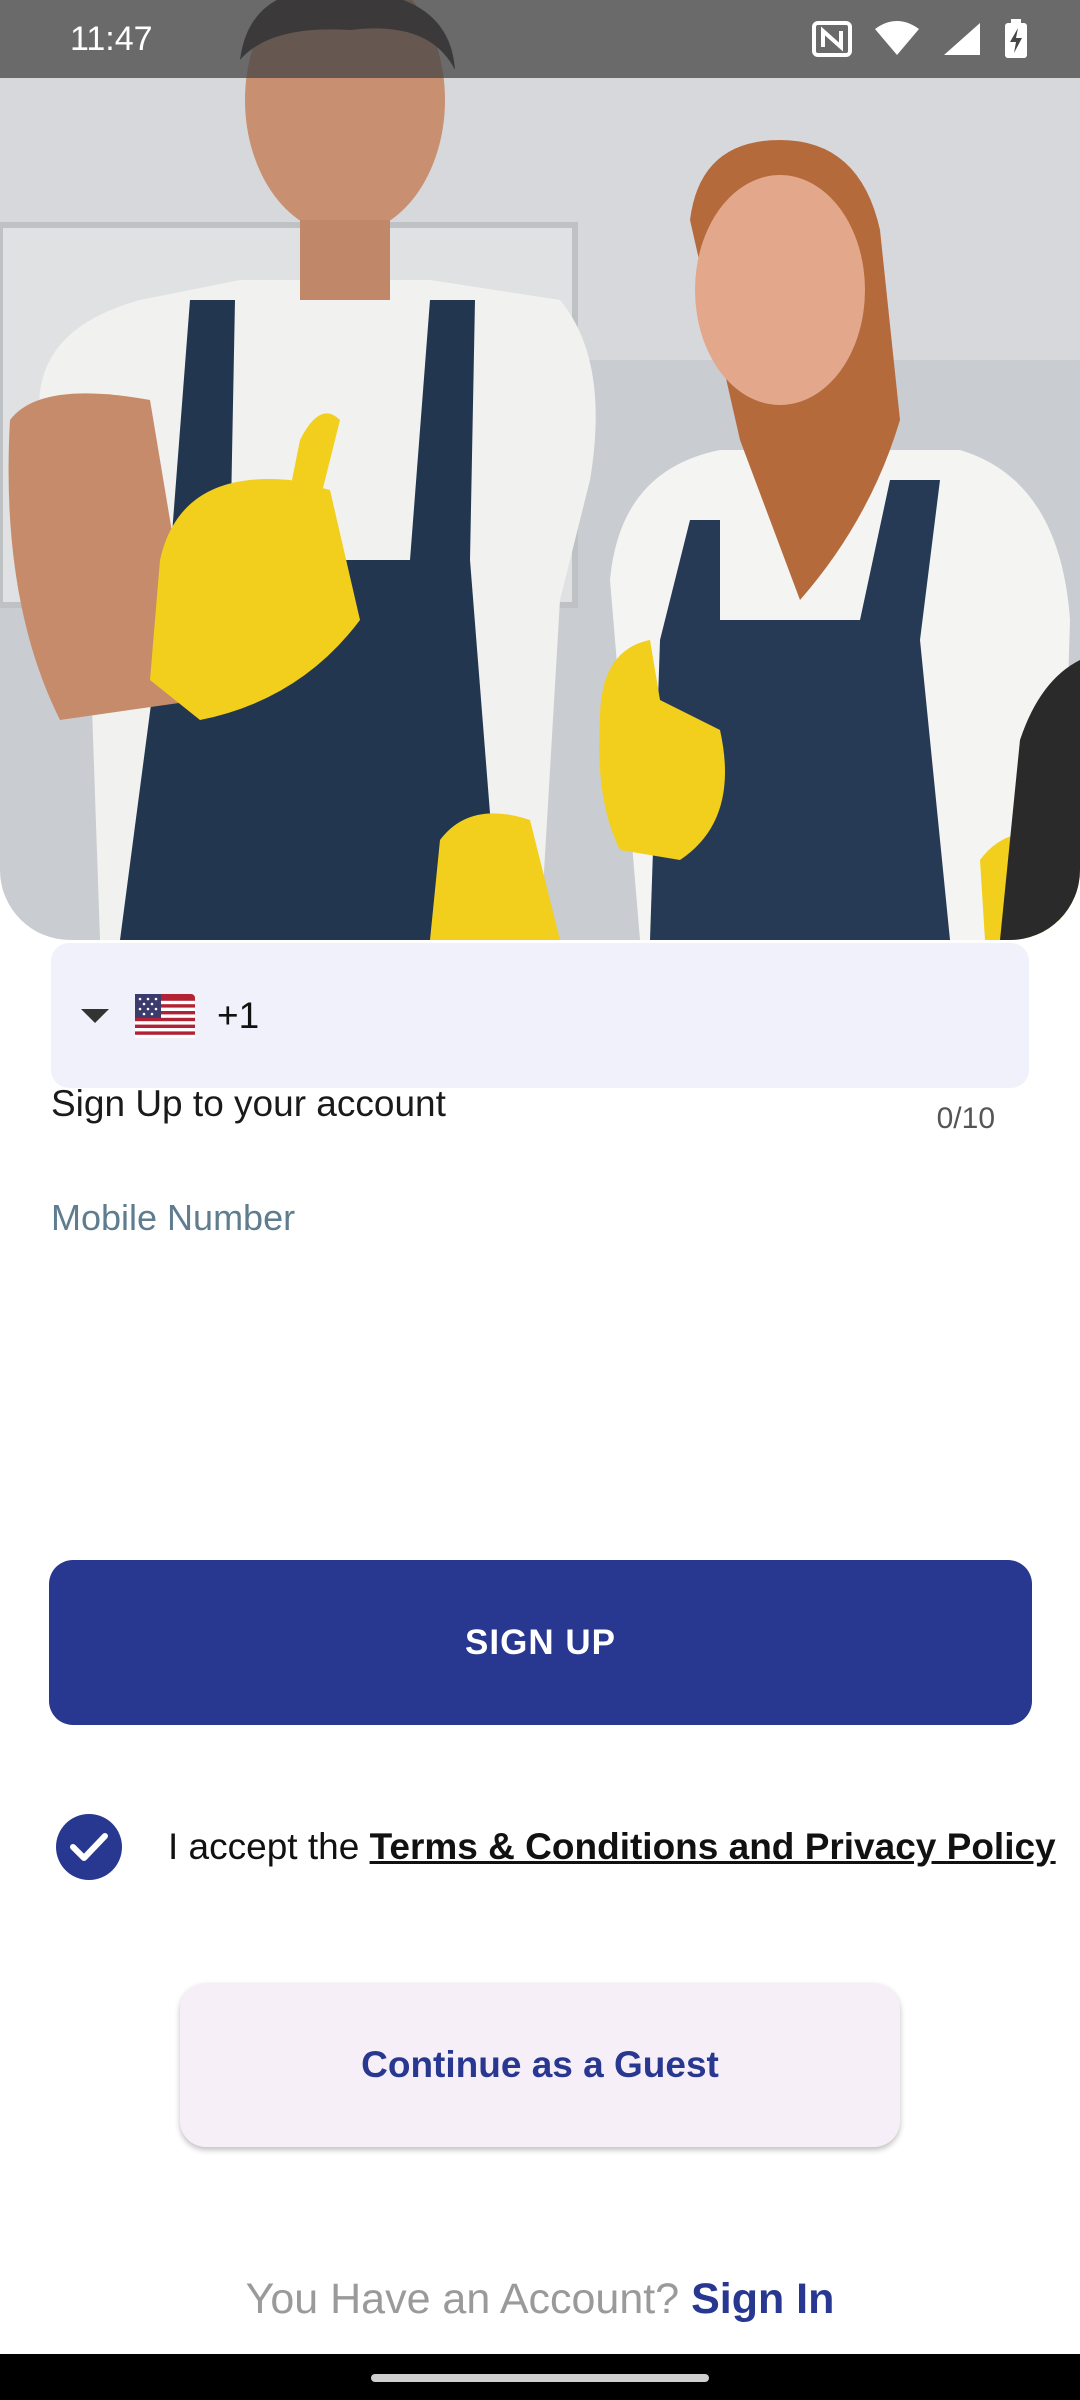 Image resolution: width=1080 pixels, height=2400 pixels. I want to click on dial-code: +1, so click(238, 1016).